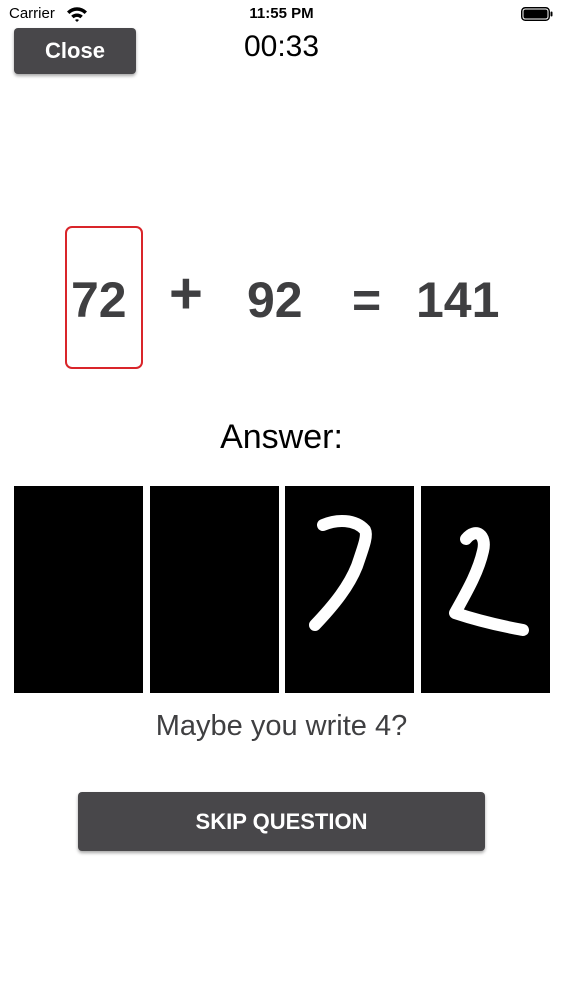 The image size is (563, 1000). What do you see at coordinates (275, 300) in the screenshot?
I see `operand-2: 92` at bounding box center [275, 300].